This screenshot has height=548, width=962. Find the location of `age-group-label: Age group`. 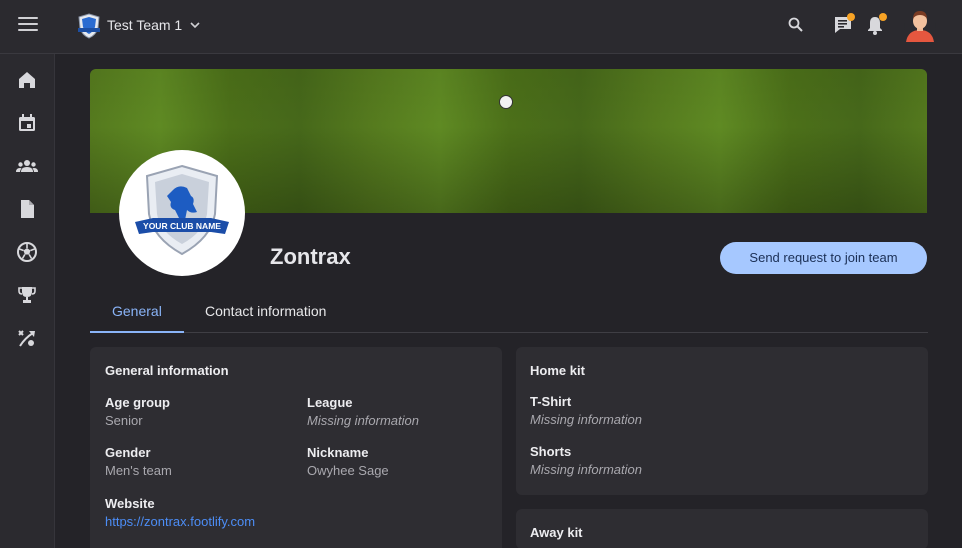

age-group-label: Age group is located at coordinates (137, 402).